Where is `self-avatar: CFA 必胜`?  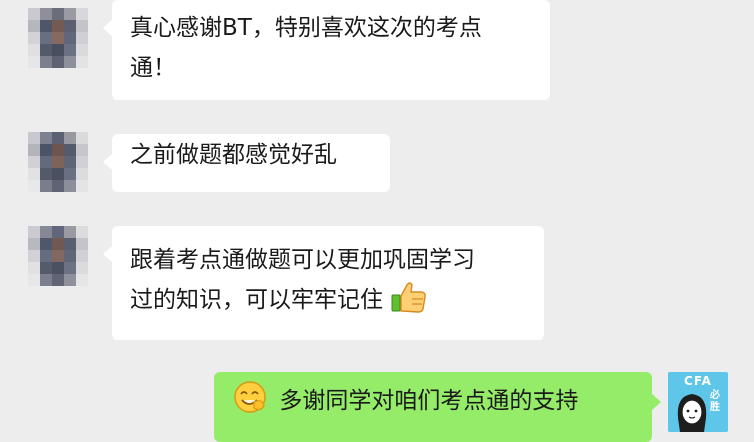
self-avatar: CFA 必胜 is located at coordinates (698, 402).